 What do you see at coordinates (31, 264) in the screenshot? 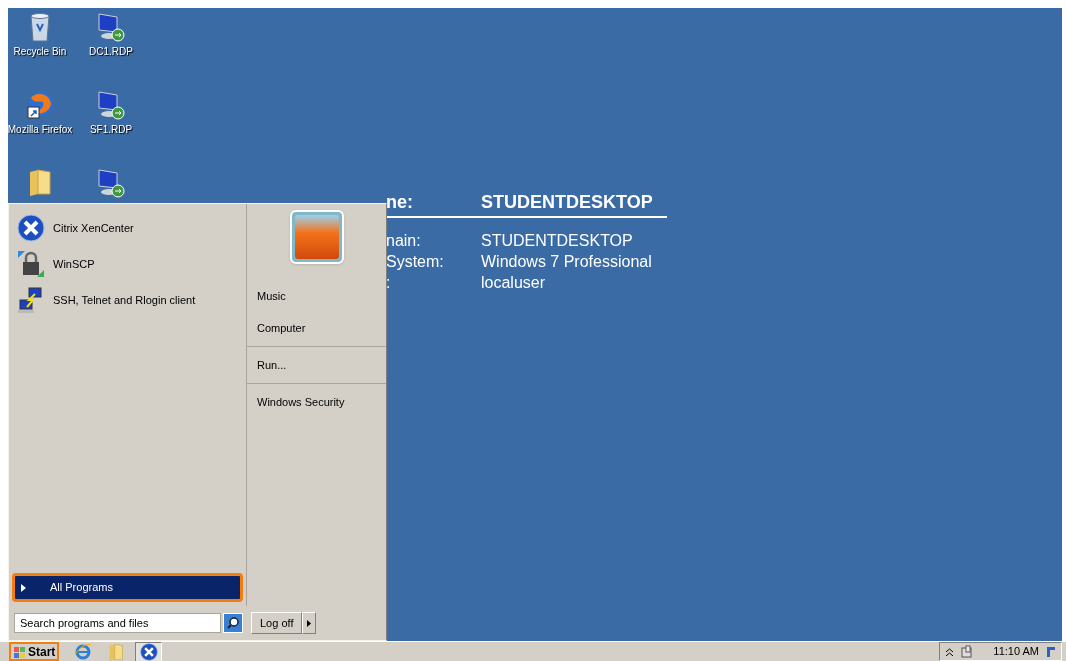
I see `padlock-icon` at bounding box center [31, 264].